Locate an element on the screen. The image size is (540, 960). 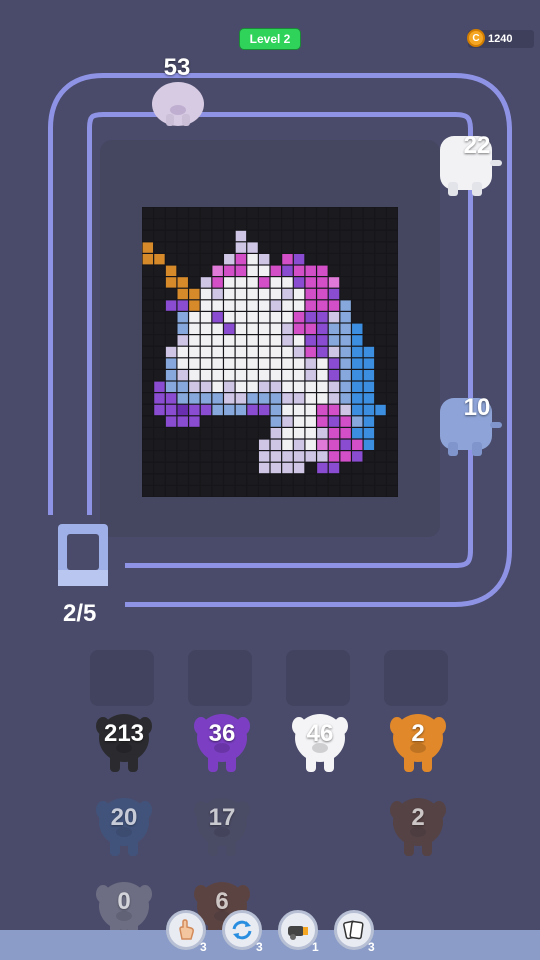
refresh-icon is located at coordinates (242, 930).